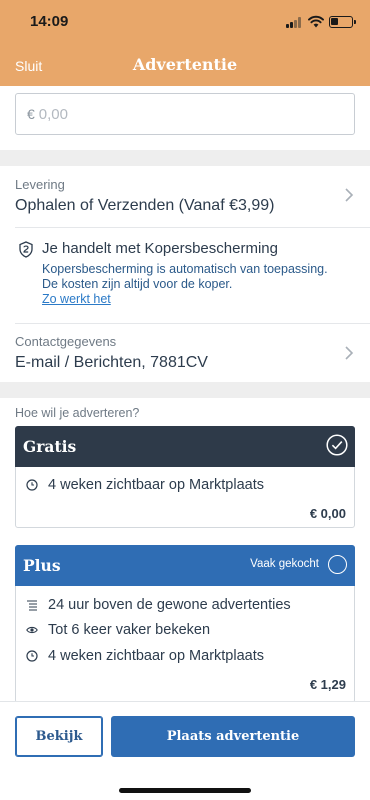 This screenshot has height=800, width=370. What do you see at coordinates (66, 341) in the screenshot?
I see `contact-label: Contactgegevens` at bounding box center [66, 341].